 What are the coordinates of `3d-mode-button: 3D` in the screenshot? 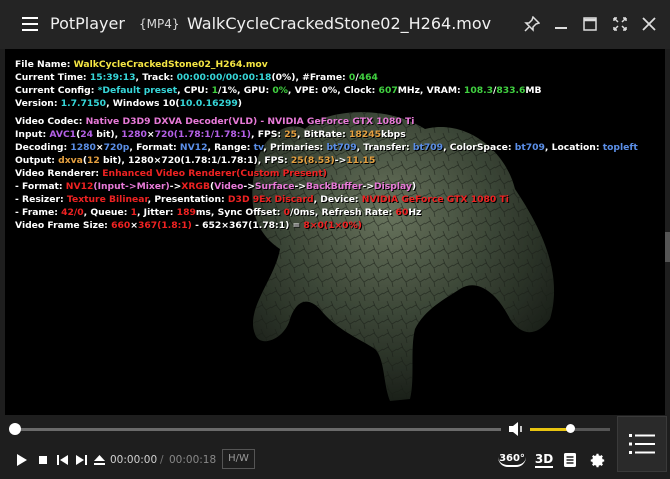 It's located at (544, 460).